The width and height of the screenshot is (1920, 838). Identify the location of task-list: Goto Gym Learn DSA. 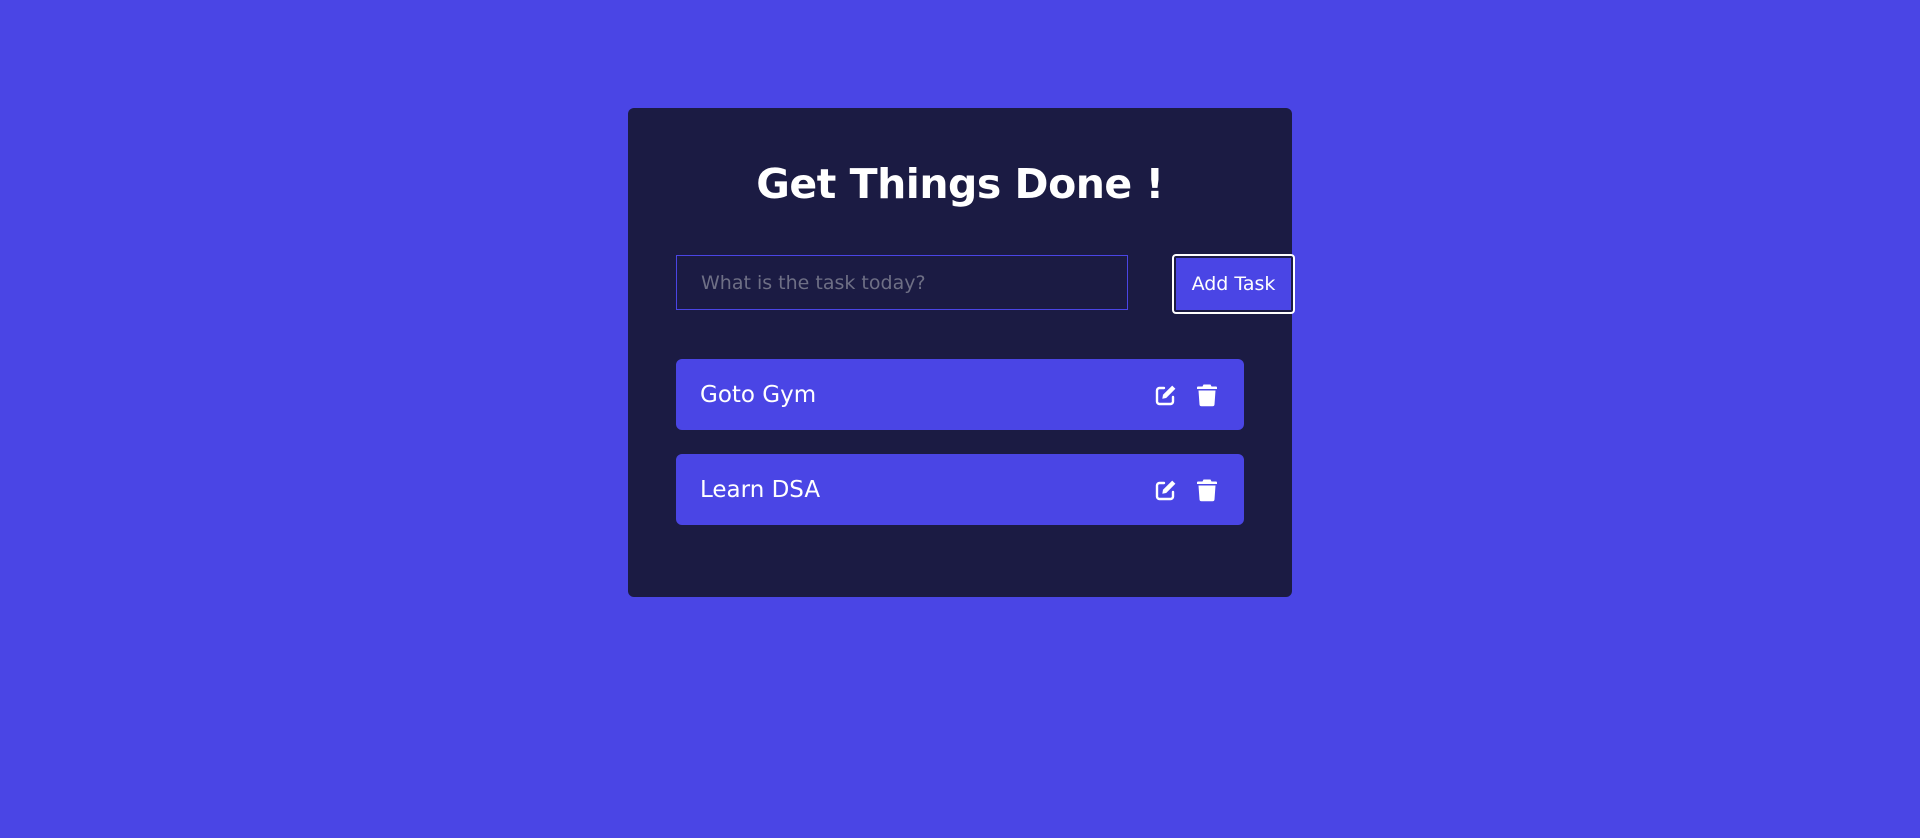
(960, 454).